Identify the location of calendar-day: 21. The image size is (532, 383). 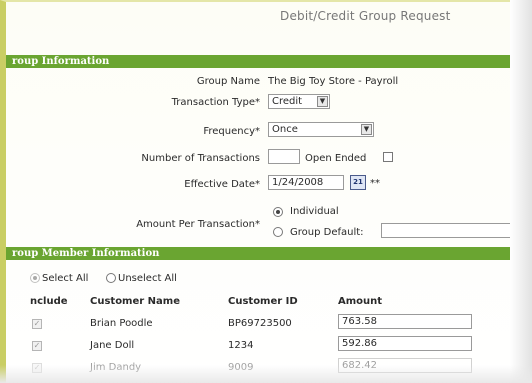
(358, 182).